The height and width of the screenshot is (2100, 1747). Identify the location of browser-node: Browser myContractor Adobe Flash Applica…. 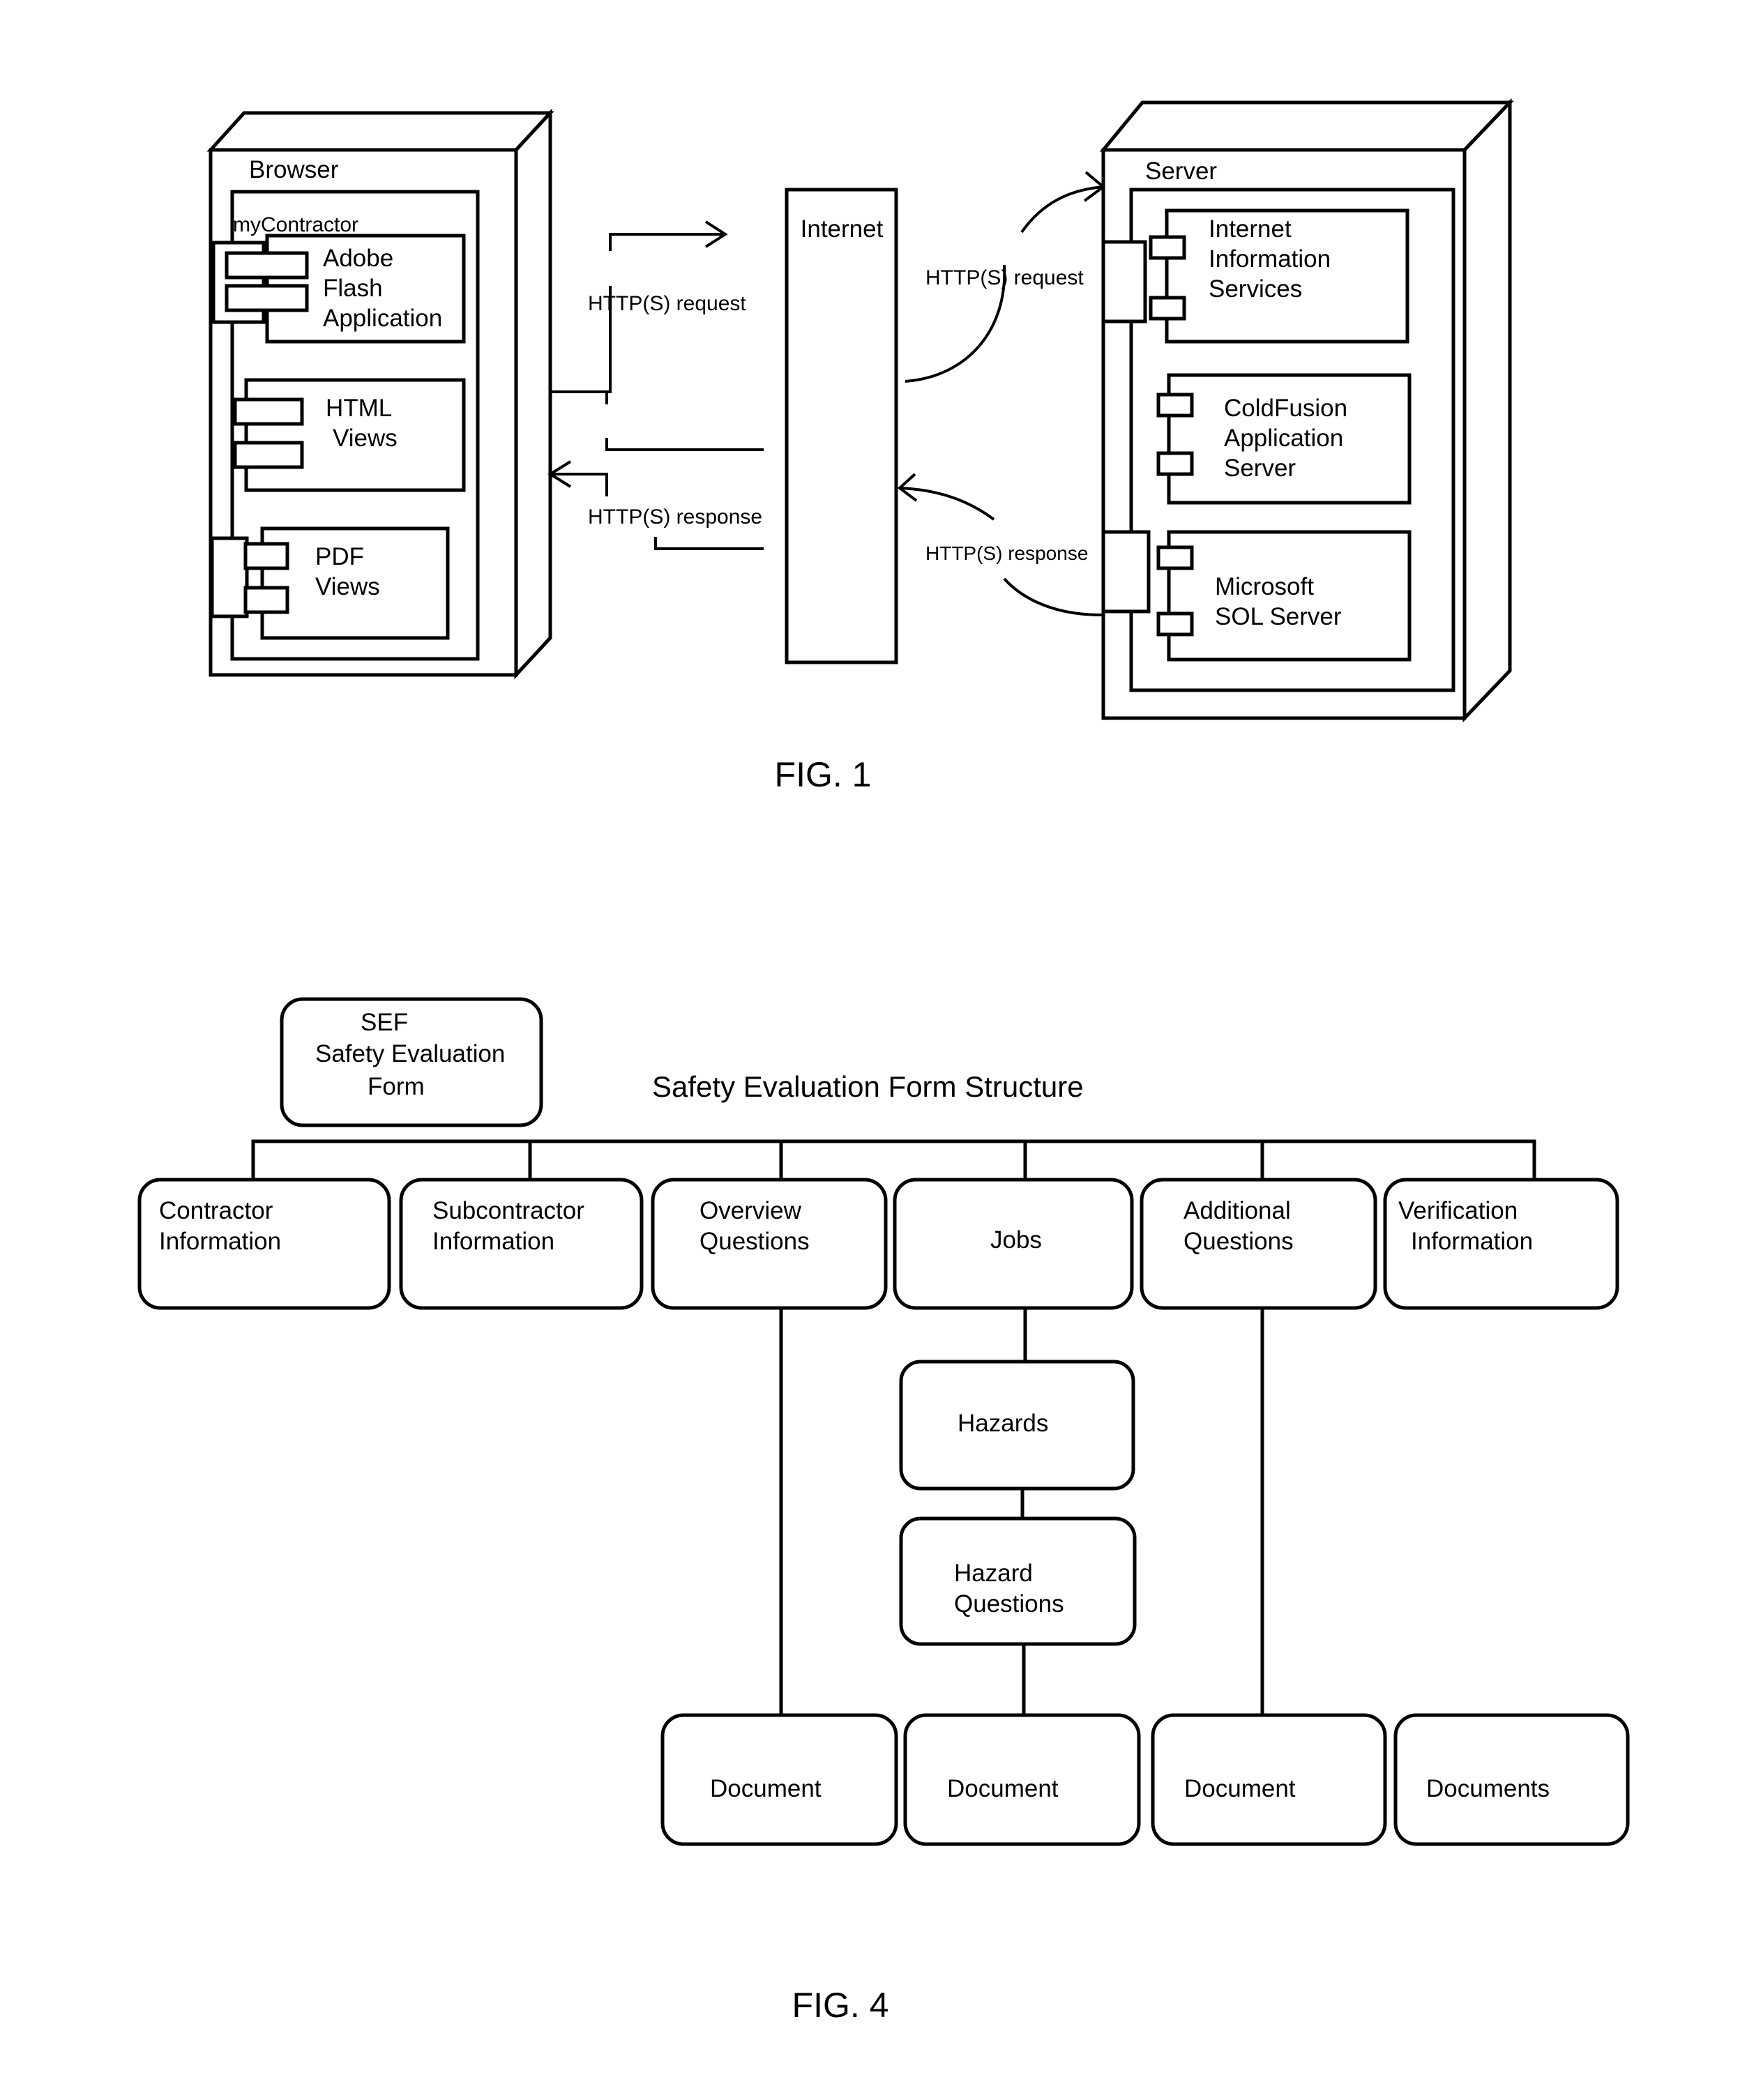
(380, 394).